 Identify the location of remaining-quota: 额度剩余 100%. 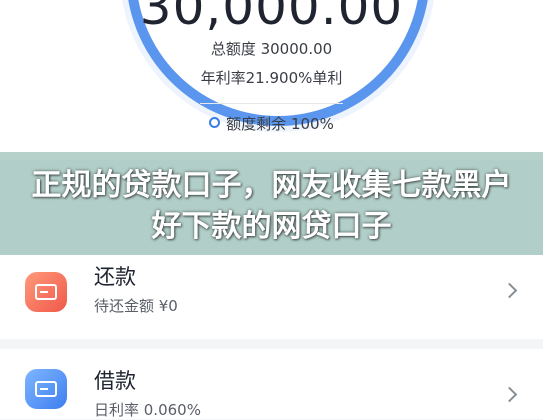
(271, 123).